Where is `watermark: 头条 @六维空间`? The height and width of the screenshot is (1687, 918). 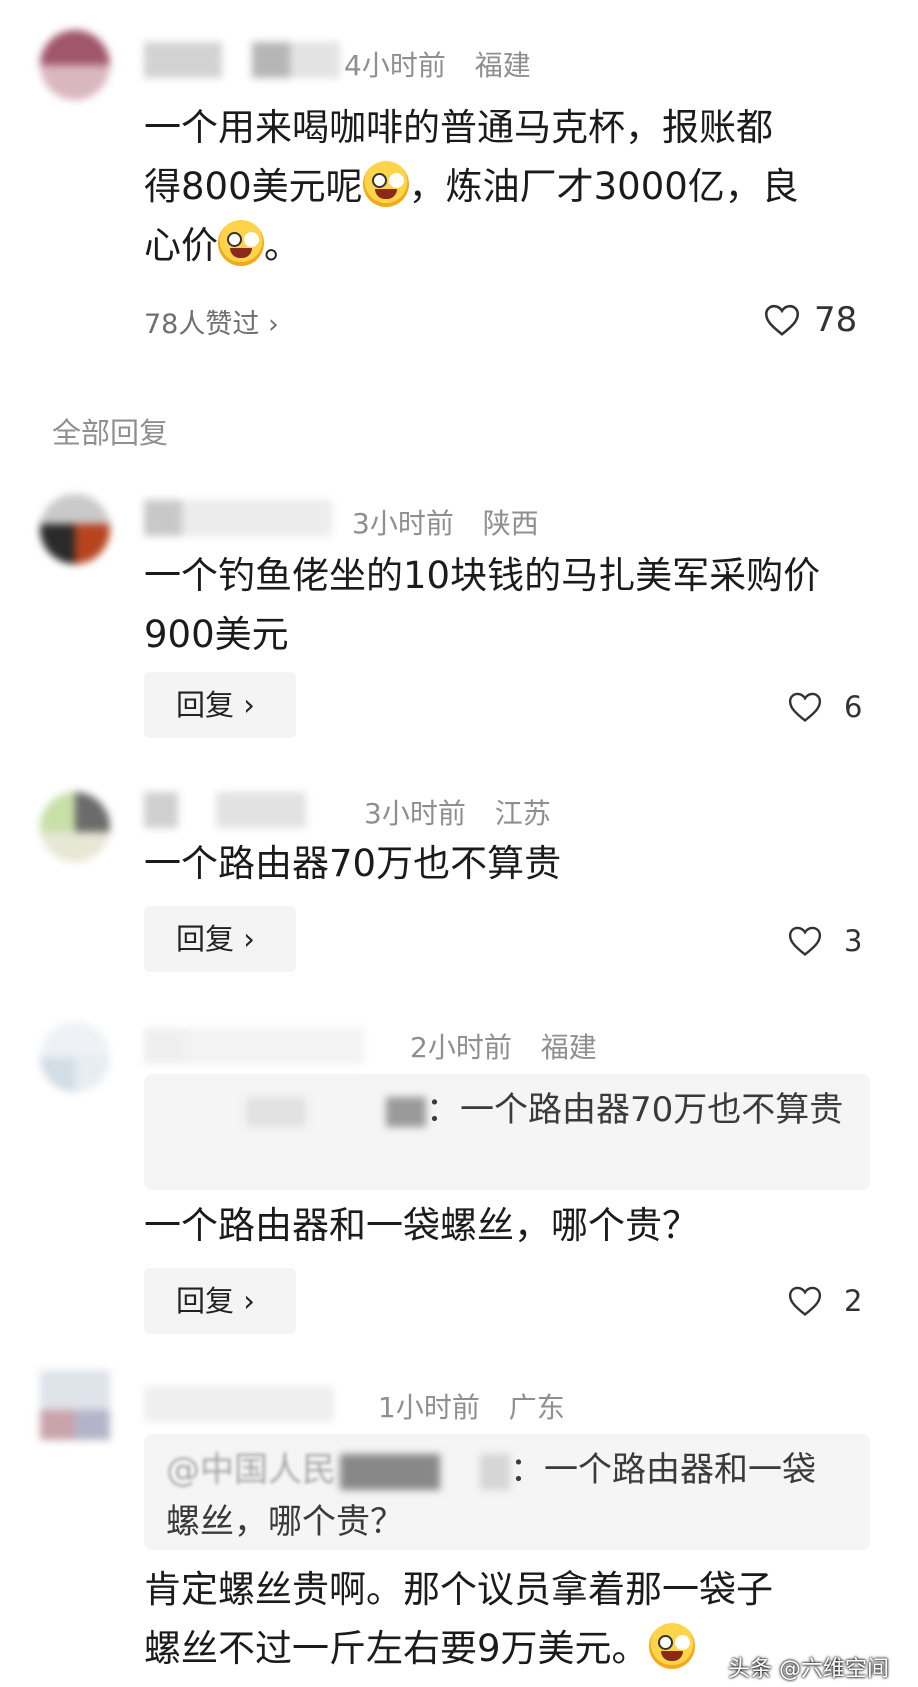
watermark: 头条 @六维空间 is located at coordinates (808, 1669).